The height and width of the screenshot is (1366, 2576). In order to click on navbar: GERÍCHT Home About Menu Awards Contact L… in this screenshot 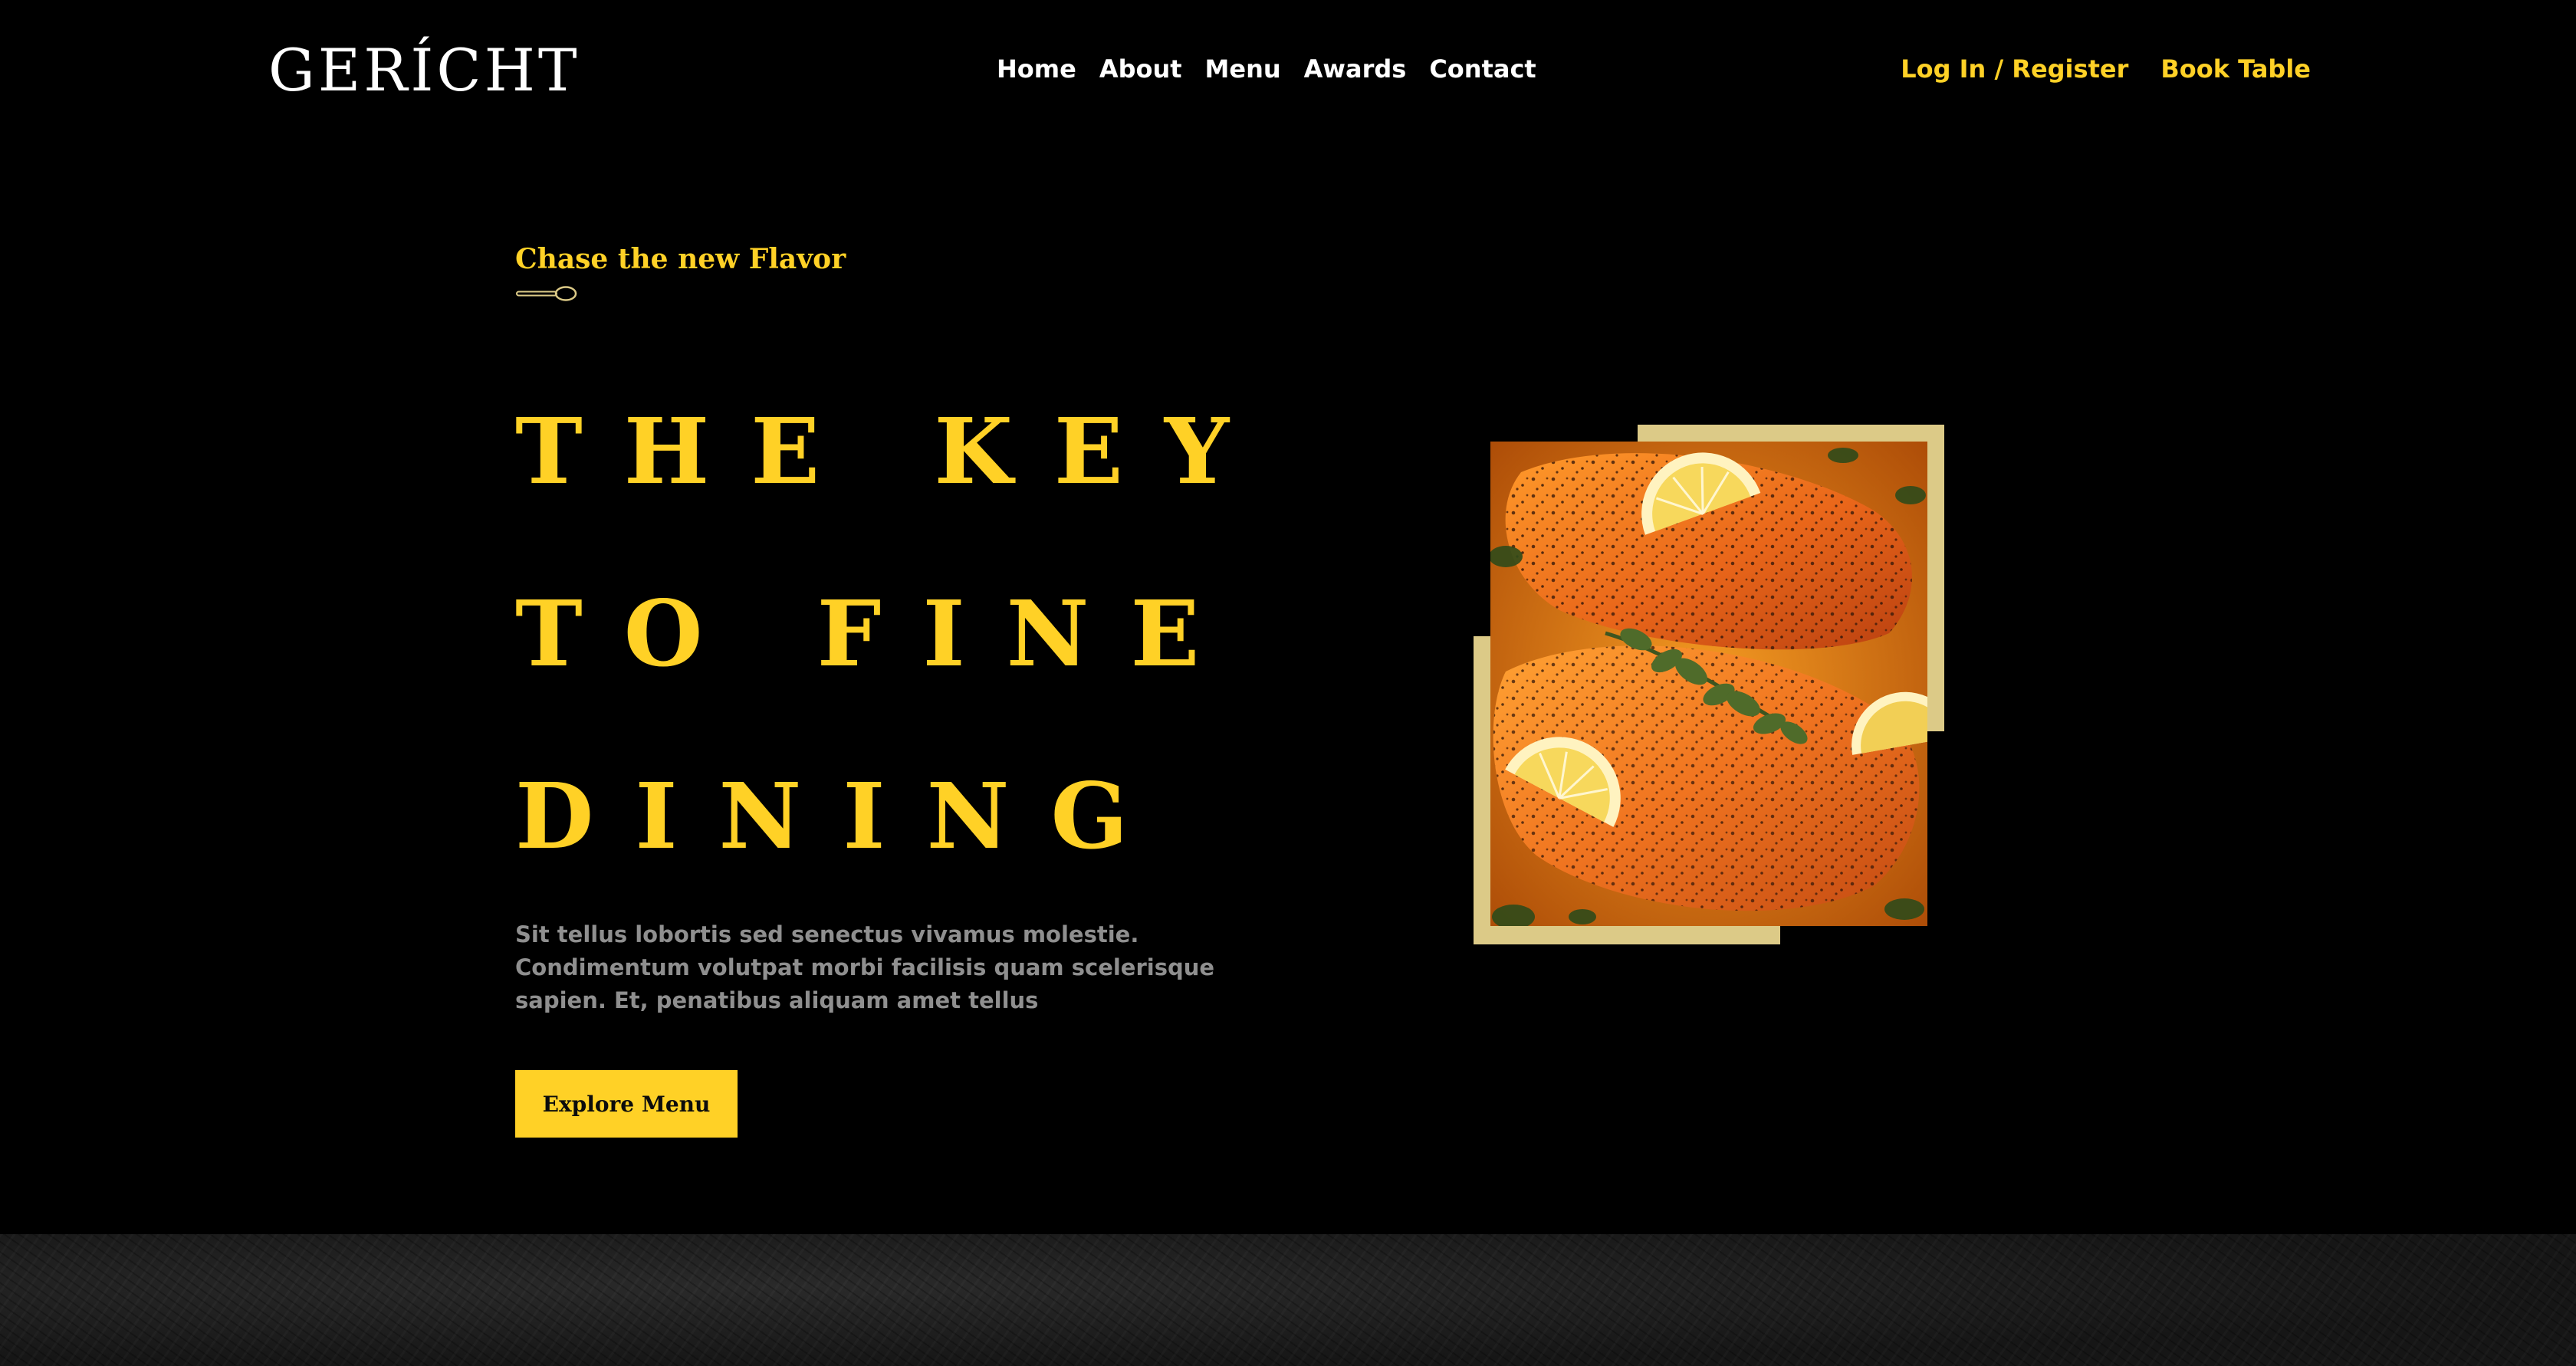, I will do `click(1288, 69)`.